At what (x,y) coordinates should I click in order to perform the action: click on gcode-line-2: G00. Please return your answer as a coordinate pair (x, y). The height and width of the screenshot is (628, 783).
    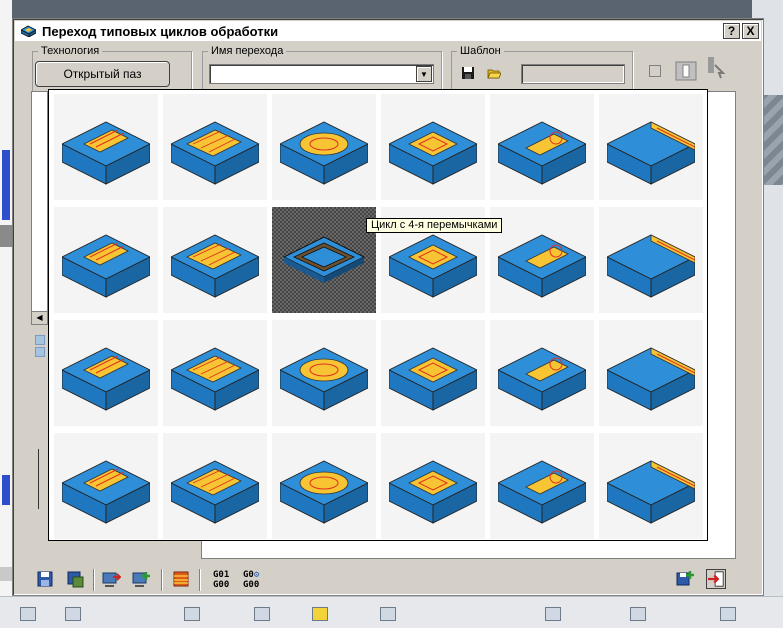
    Looking at the image, I should click on (221, 585).